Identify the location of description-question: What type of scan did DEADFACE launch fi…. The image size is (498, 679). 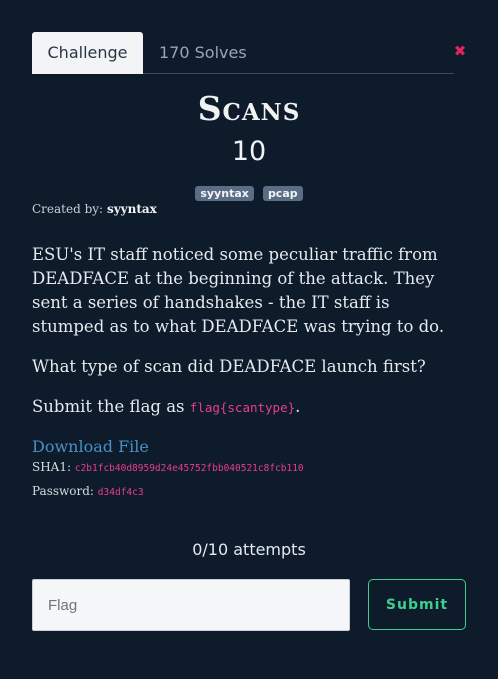
(229, 366).